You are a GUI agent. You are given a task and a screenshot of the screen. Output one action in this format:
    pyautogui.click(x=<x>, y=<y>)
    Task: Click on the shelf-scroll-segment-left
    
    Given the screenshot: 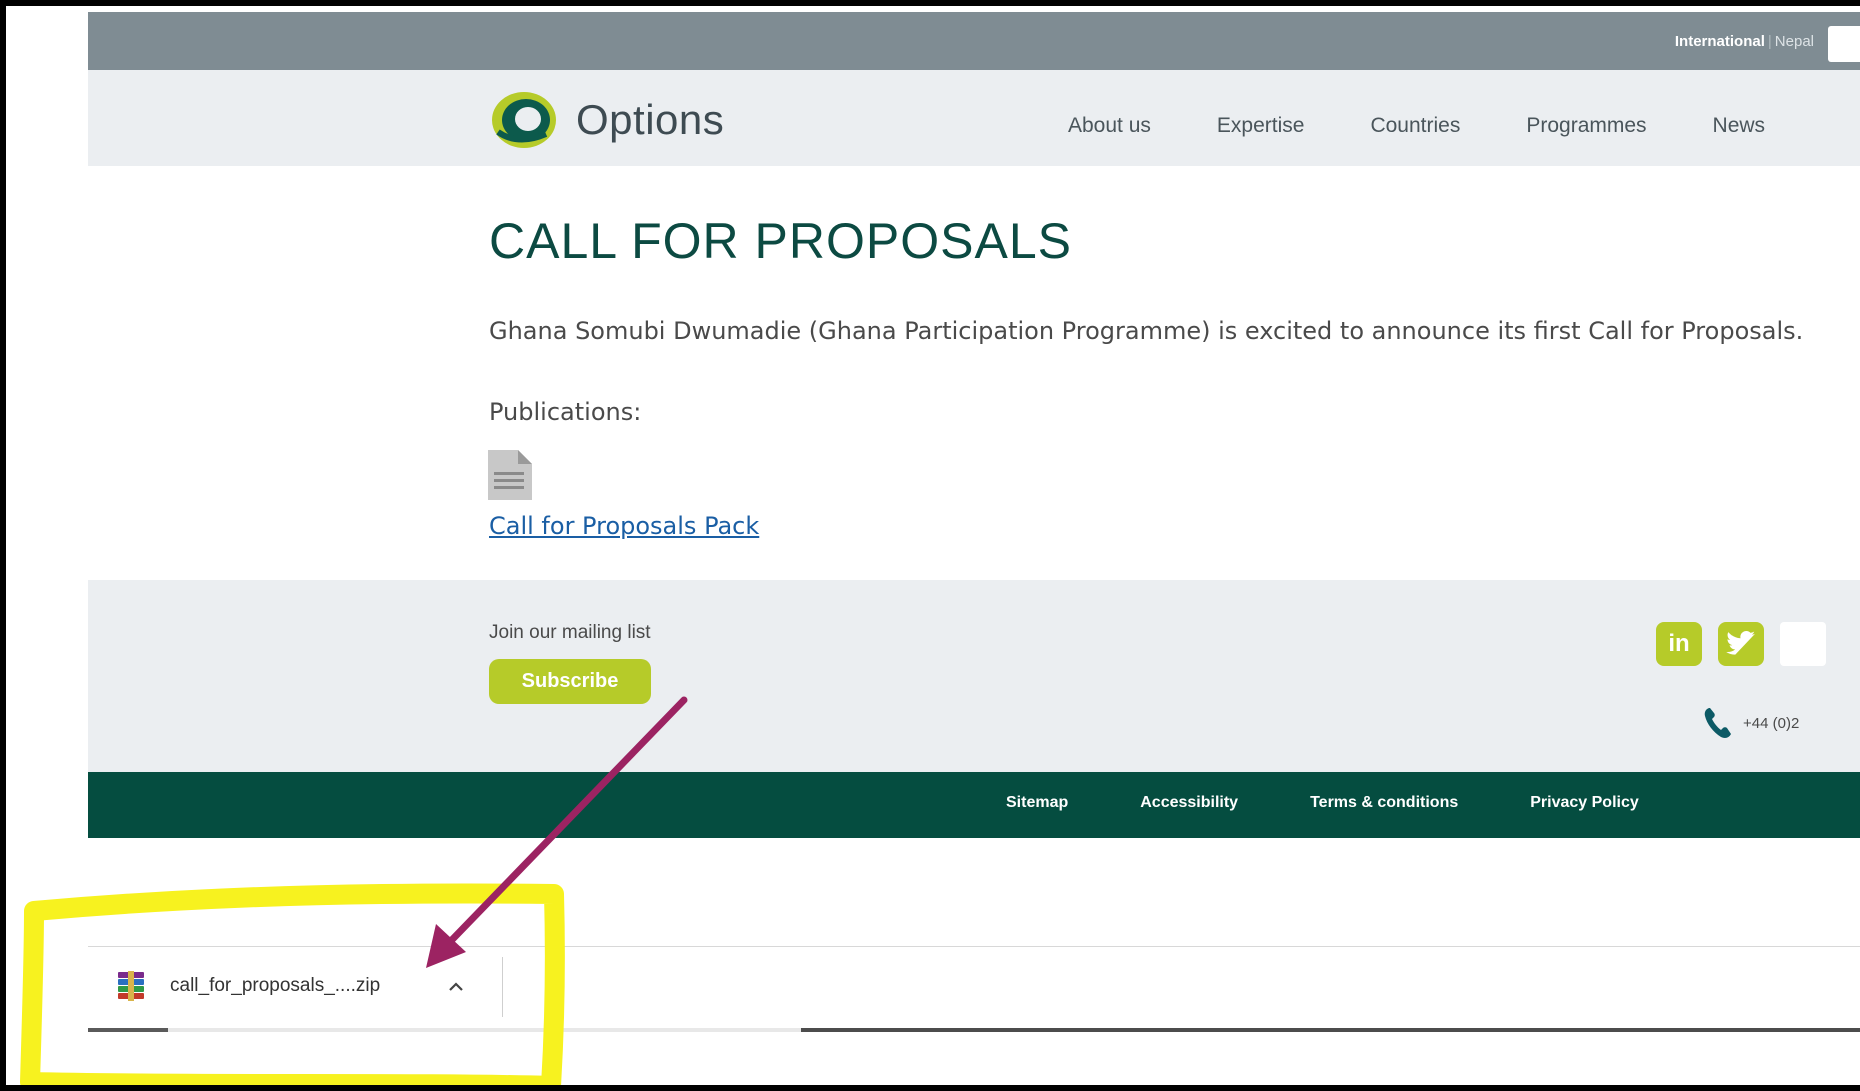 What is the action you would take?
    pyautogui.click(x=128, y=1030)
    